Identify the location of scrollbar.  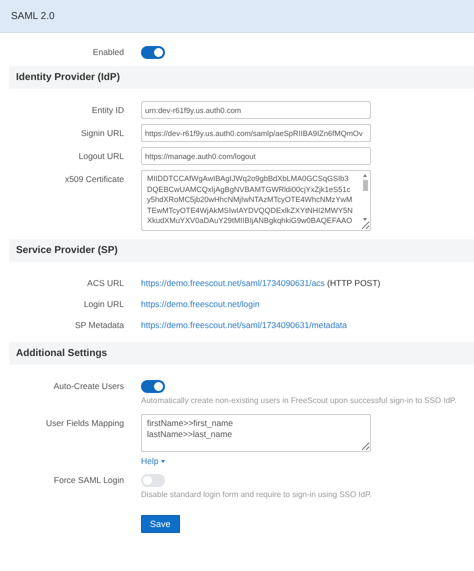
(365, 197).